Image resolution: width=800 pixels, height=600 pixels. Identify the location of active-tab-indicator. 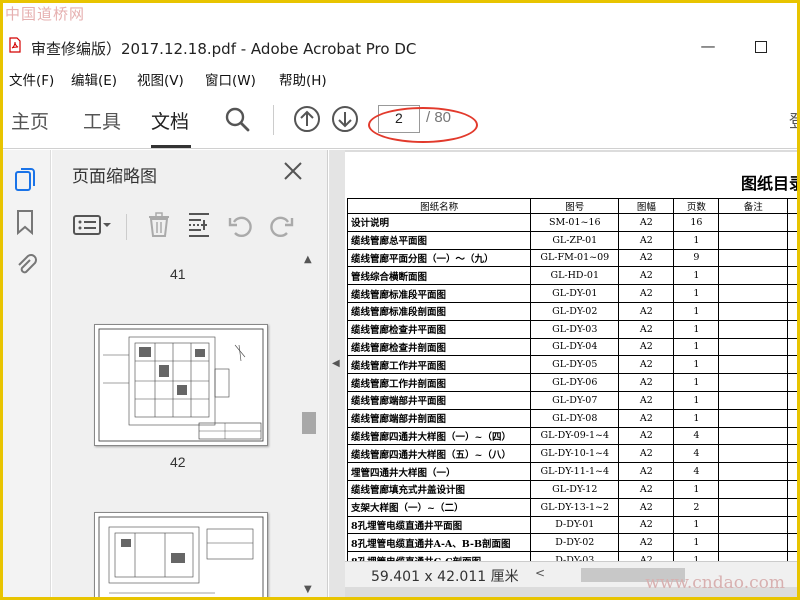
(171, 146).